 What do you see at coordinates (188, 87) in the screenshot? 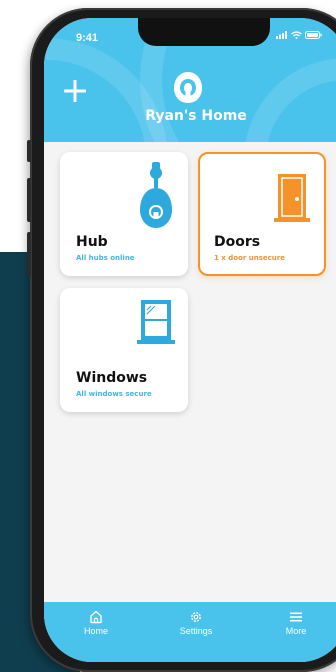
I see `brand-logo-icon` at bounding box center [188, 87].